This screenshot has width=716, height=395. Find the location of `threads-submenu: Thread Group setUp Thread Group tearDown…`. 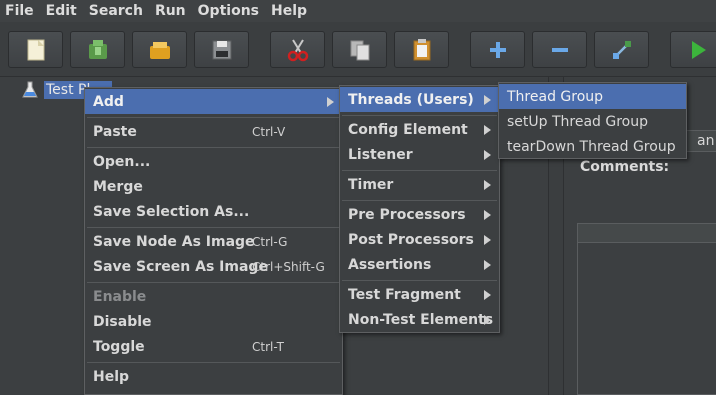

threads-submenu: Thread Group setUp Thread Group tearDown… is located at coordinates (592, 120).